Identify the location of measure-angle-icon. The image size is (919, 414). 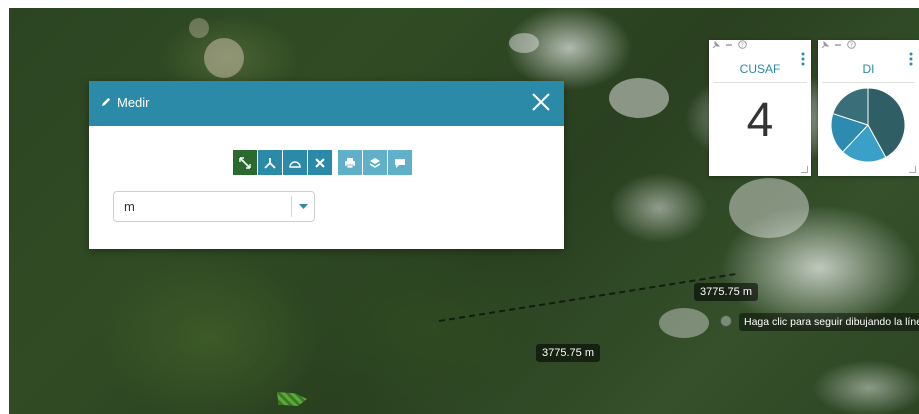
(270, 163).